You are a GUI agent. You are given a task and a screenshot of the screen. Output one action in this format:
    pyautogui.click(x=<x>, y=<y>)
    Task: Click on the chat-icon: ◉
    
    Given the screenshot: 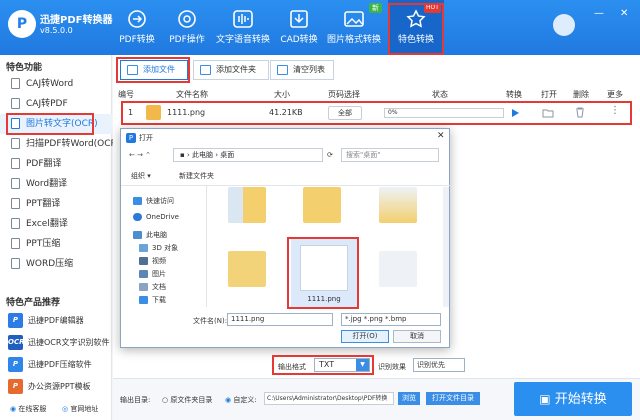 What is the action you would take?
    pyautogui.click(x=13, y=409)
    